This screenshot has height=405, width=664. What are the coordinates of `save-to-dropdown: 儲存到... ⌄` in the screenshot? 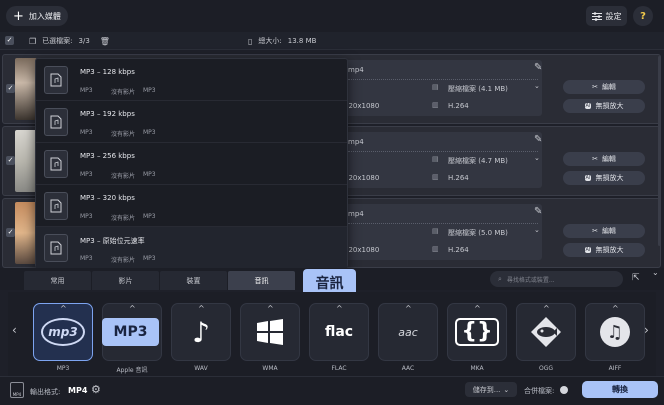 It's located at (491, 389).